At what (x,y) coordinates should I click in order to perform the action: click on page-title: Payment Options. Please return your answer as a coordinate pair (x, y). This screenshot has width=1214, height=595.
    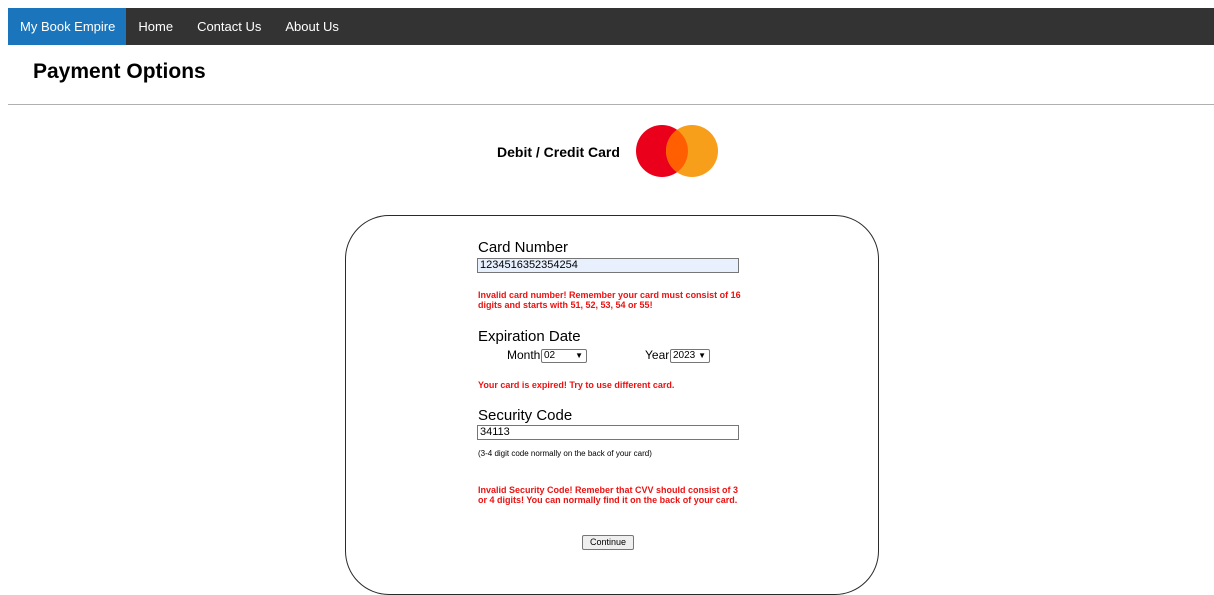
    Looking at the image, I should click on (119, 71).